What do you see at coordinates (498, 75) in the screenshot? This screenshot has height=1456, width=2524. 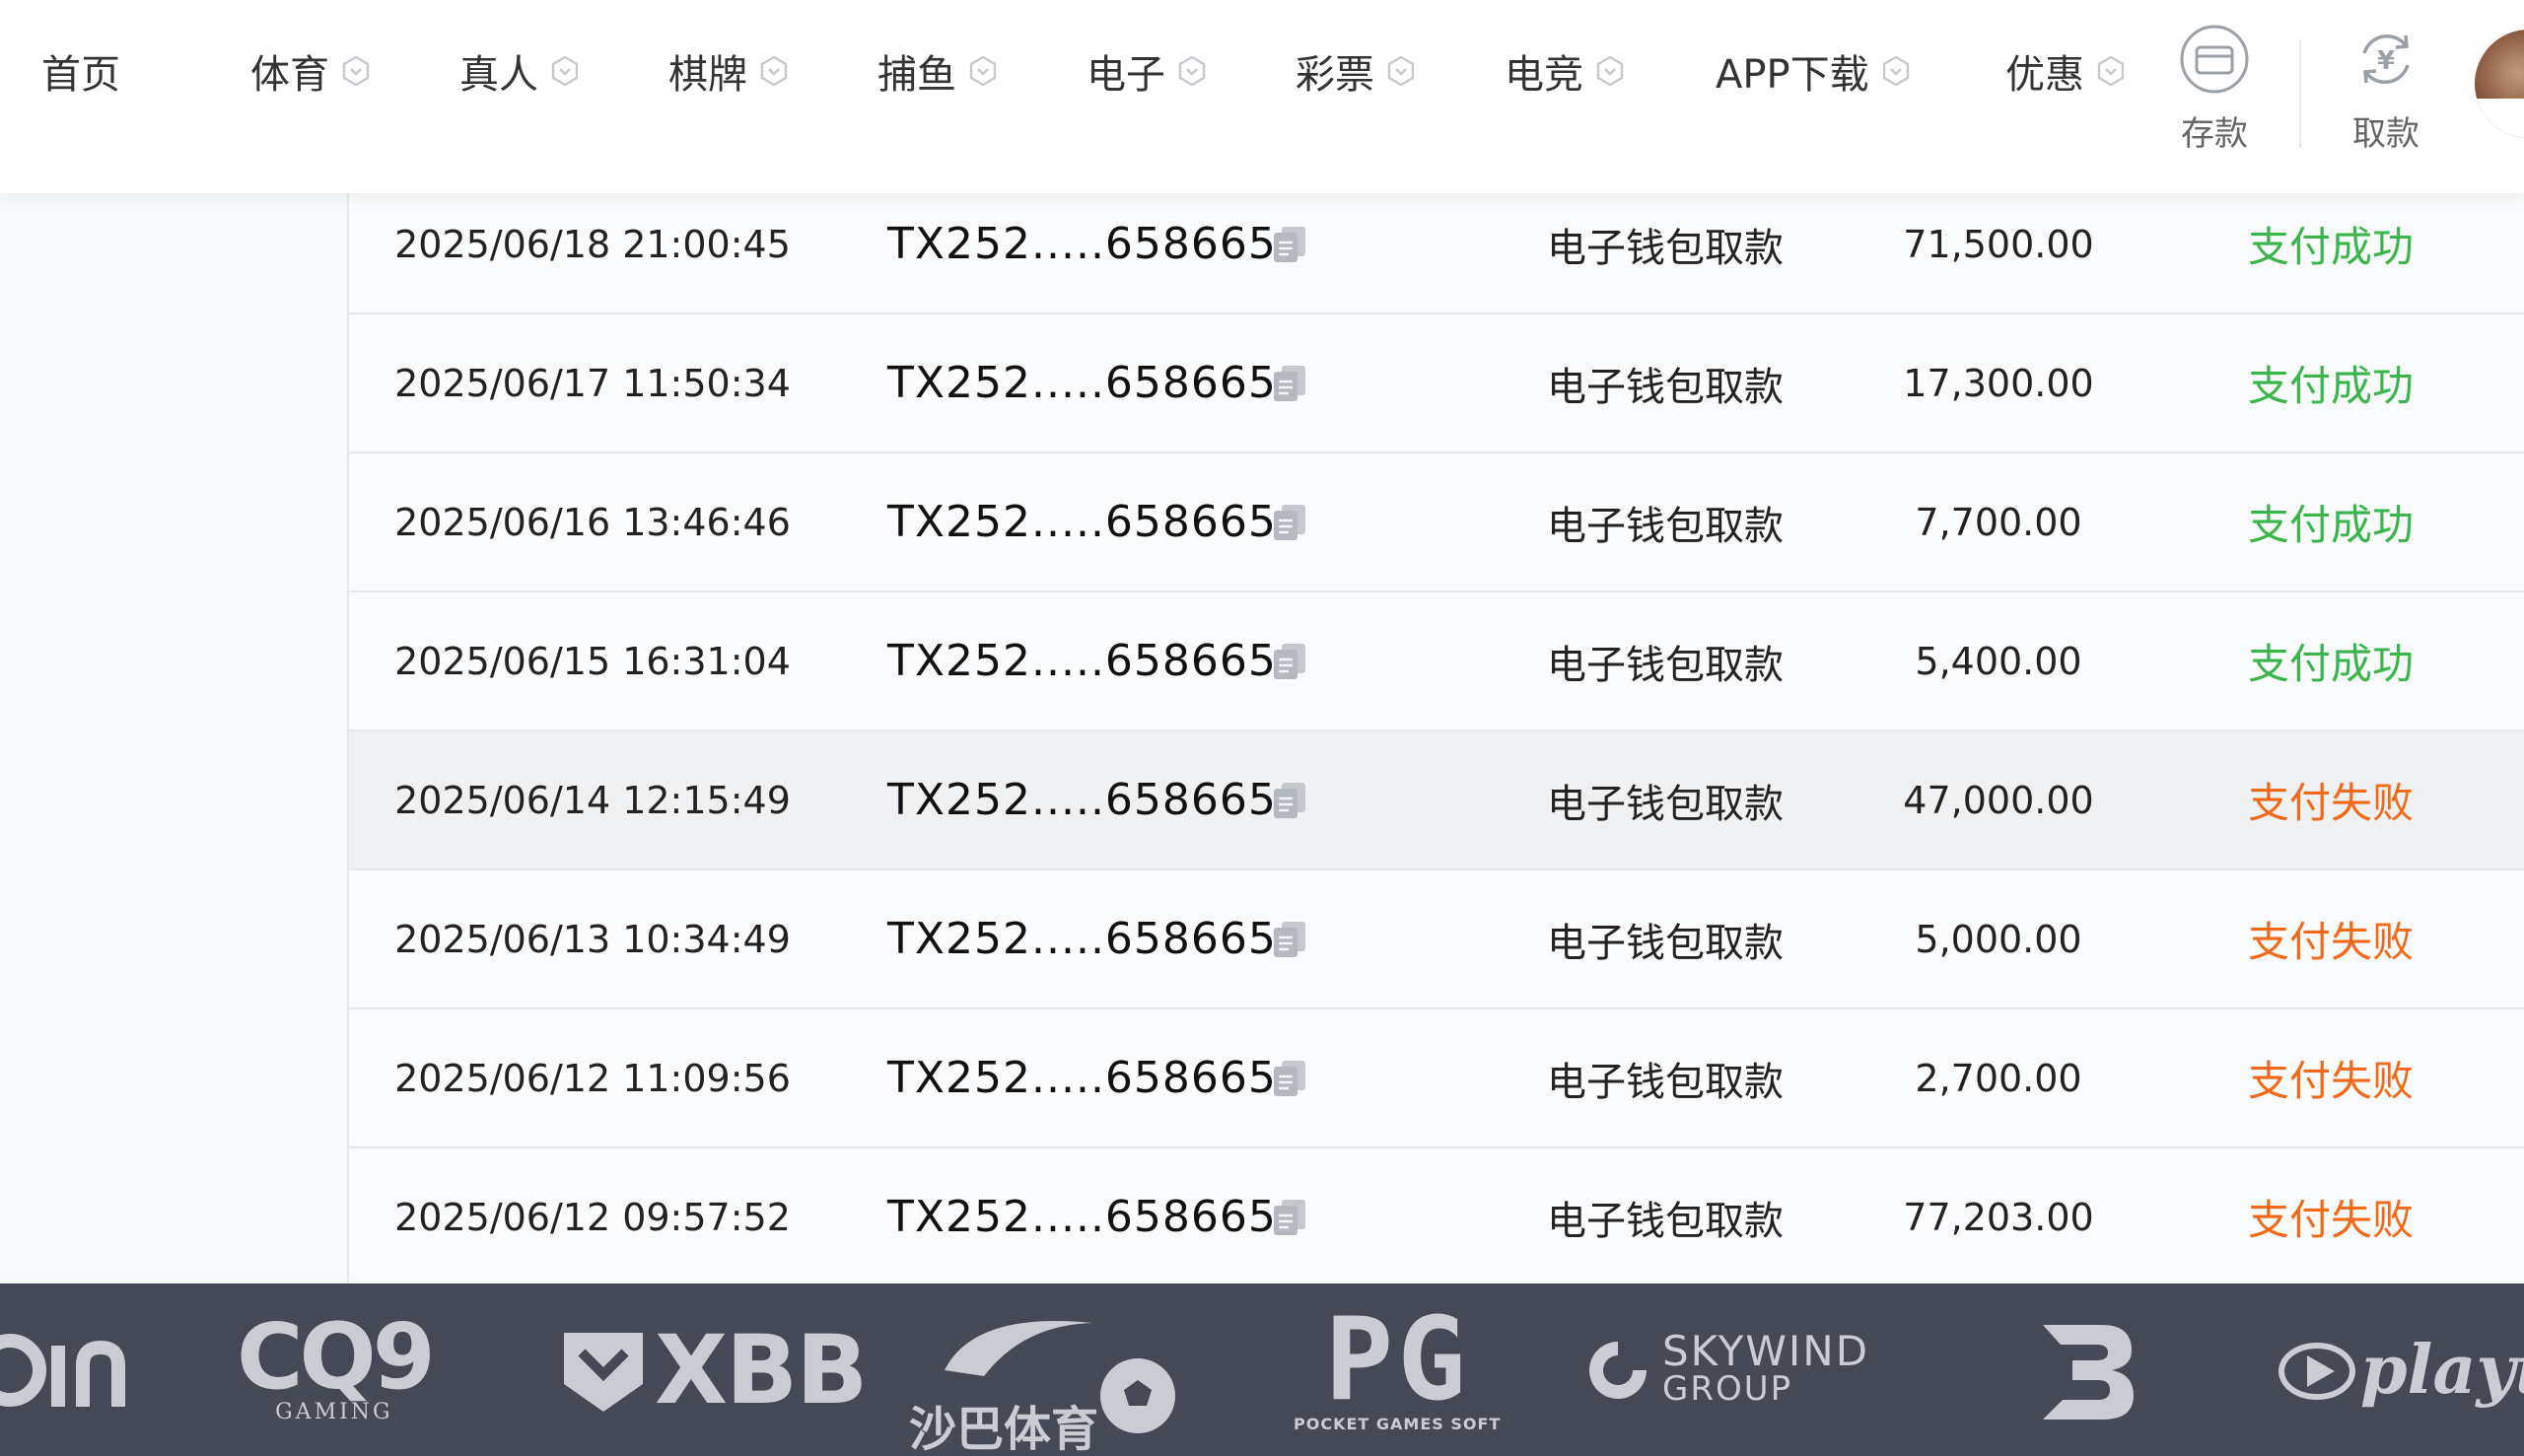 I see `nav-item-label: 真人` at bounding box center [498, 75].